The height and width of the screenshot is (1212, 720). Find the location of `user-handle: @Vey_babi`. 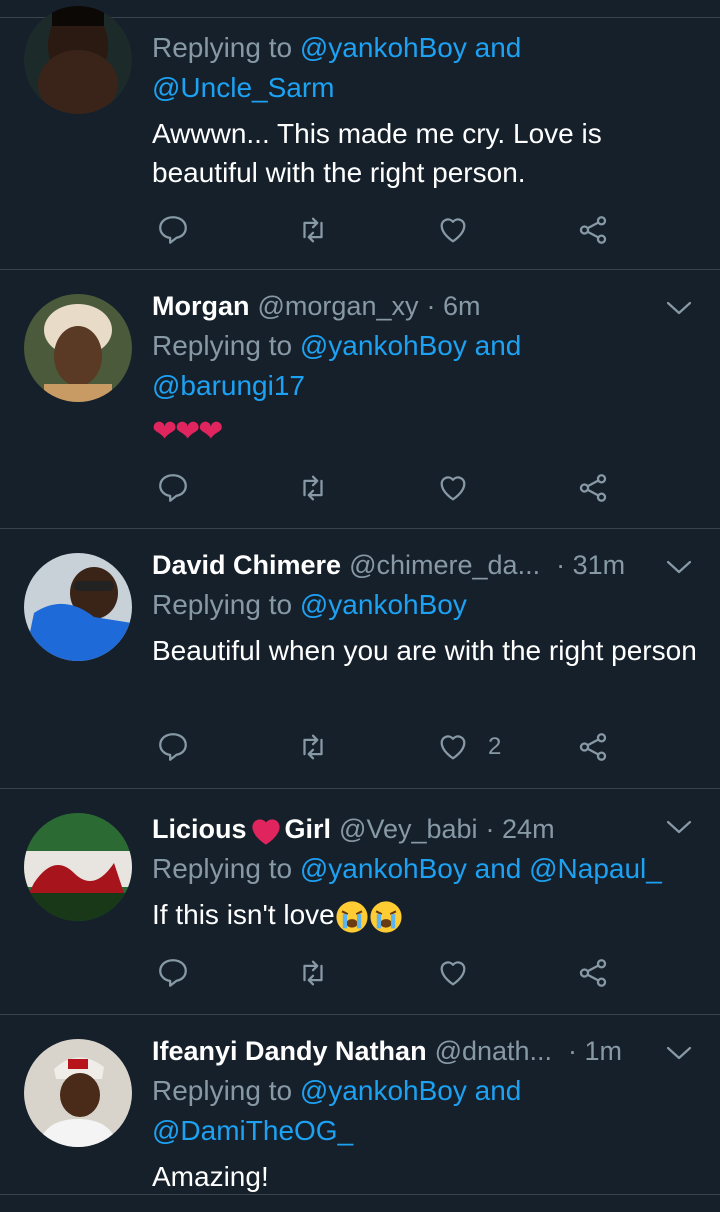

user-handle: @Vey_babi is located at coordinates (408, 829).